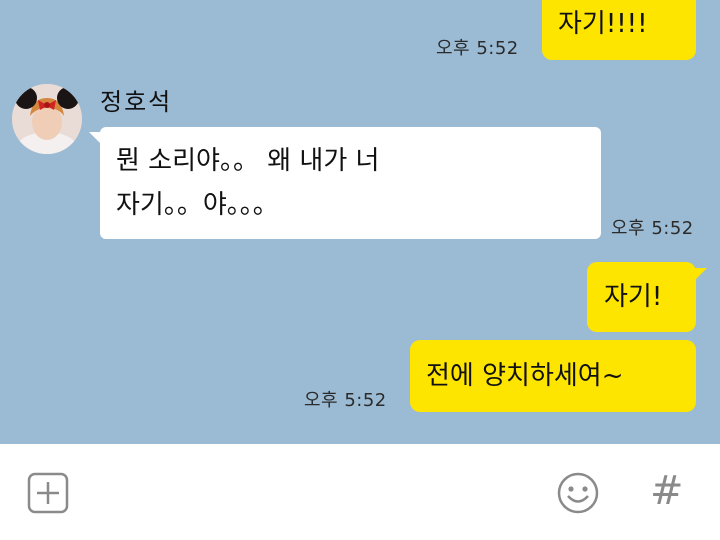 The image size is (720, 540). I want to click on my-message-bubble: 전에 양치하세여~, so click(553, 376).